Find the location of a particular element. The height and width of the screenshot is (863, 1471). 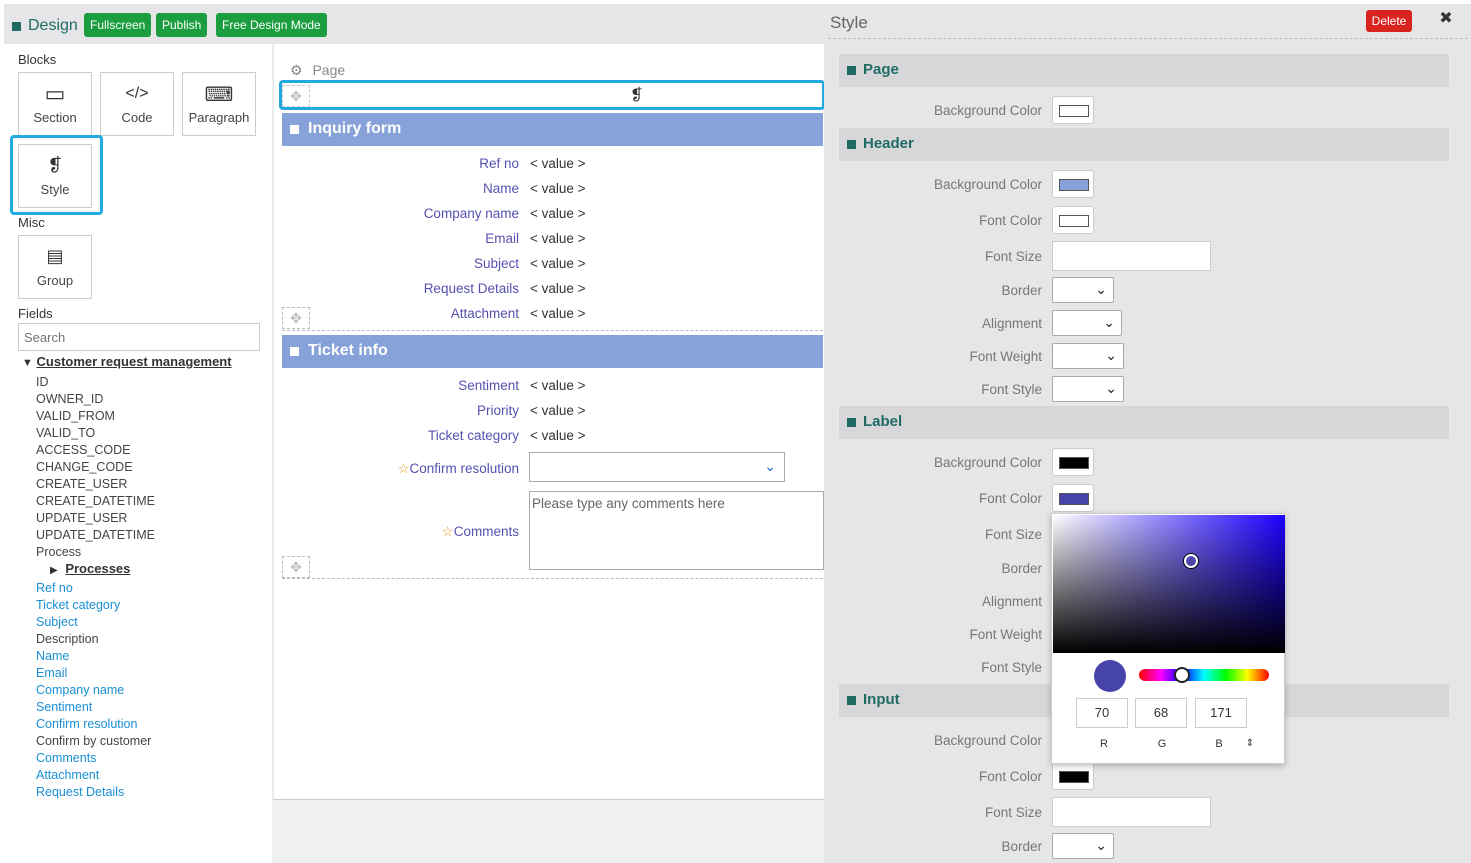

paragraph-block: ⌨ Paragraph is located at coordinates (219, 104).